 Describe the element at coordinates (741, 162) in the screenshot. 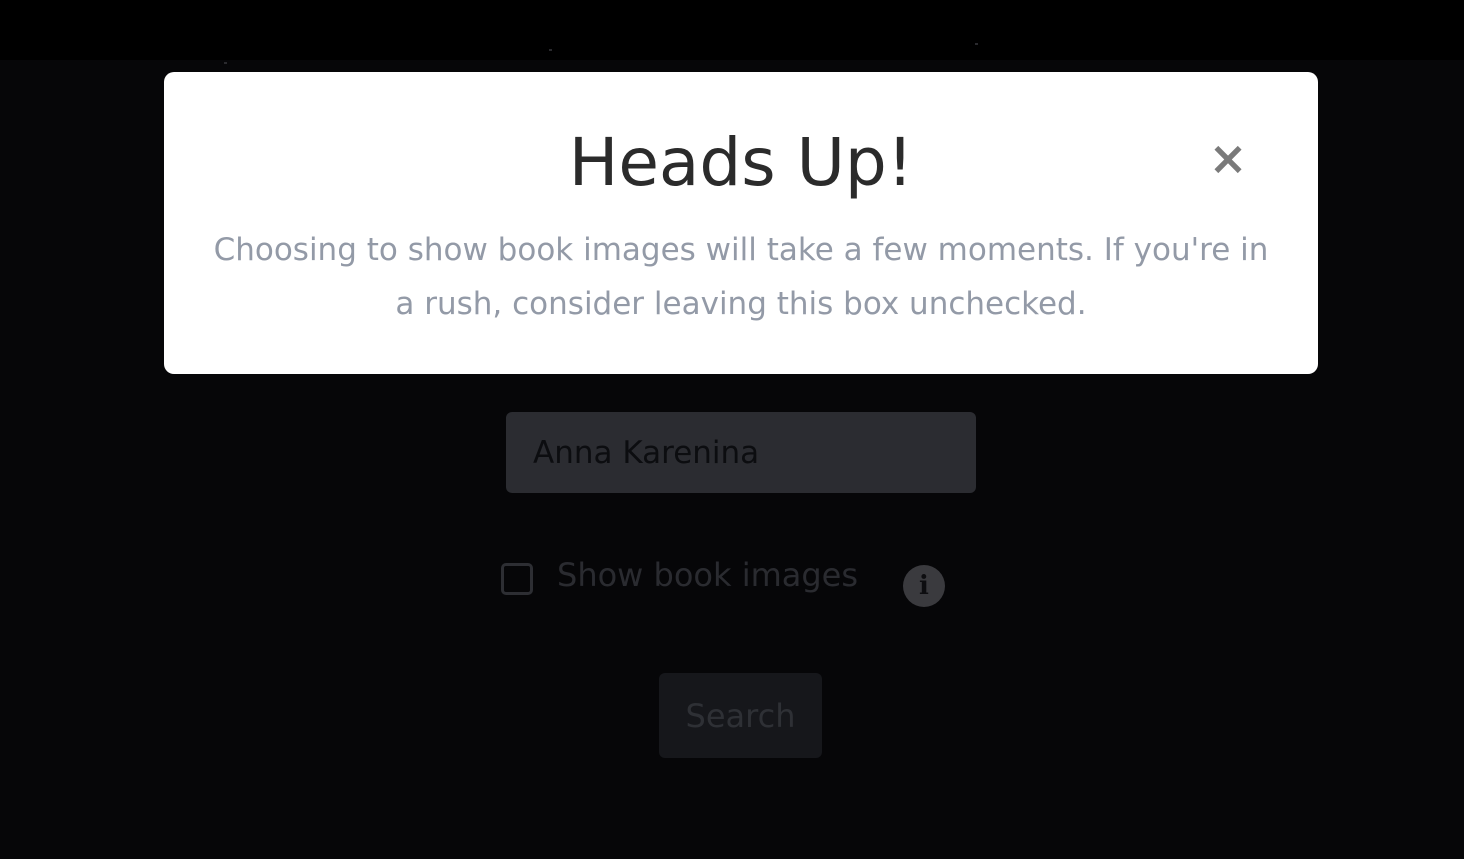

I see `modal-title: Heads Up!` at that location.